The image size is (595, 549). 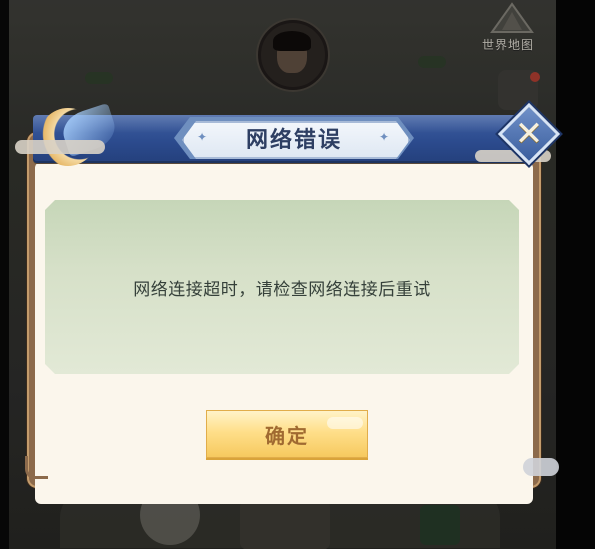 I want to click on screen-left-edge, so click(x=4, y=274).